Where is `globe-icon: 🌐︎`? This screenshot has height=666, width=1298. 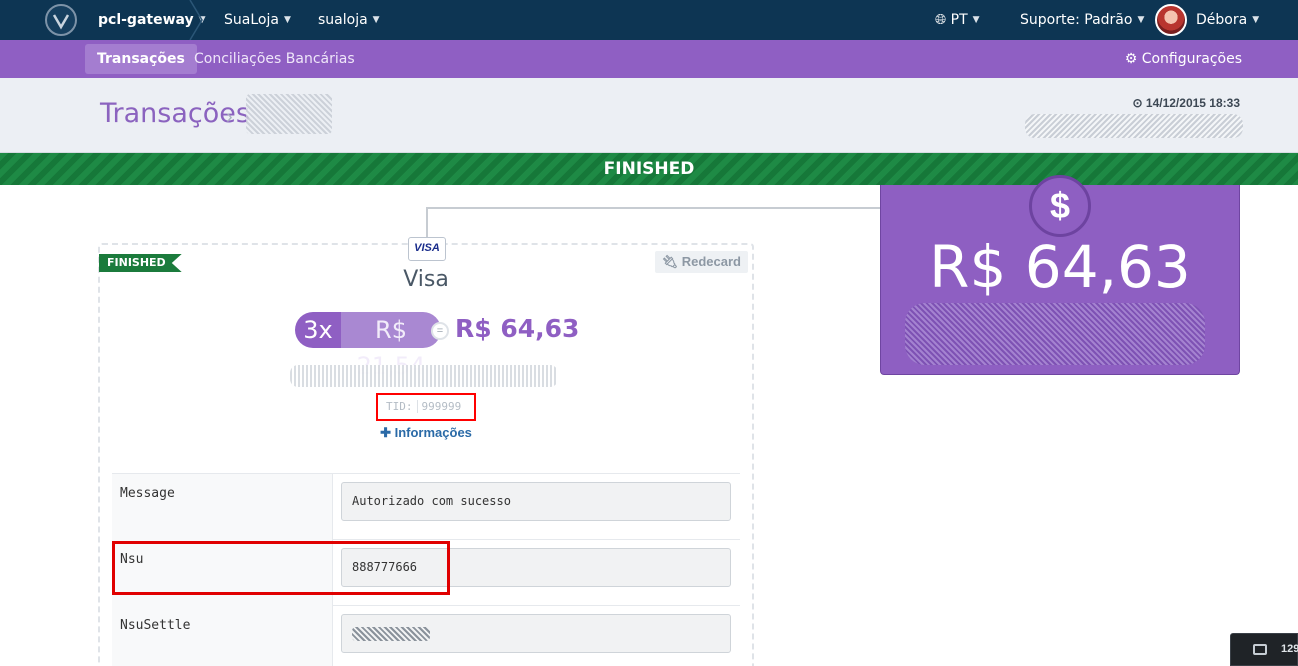
globe-icon: 🌐︎ is located at coordinates (941, 20).